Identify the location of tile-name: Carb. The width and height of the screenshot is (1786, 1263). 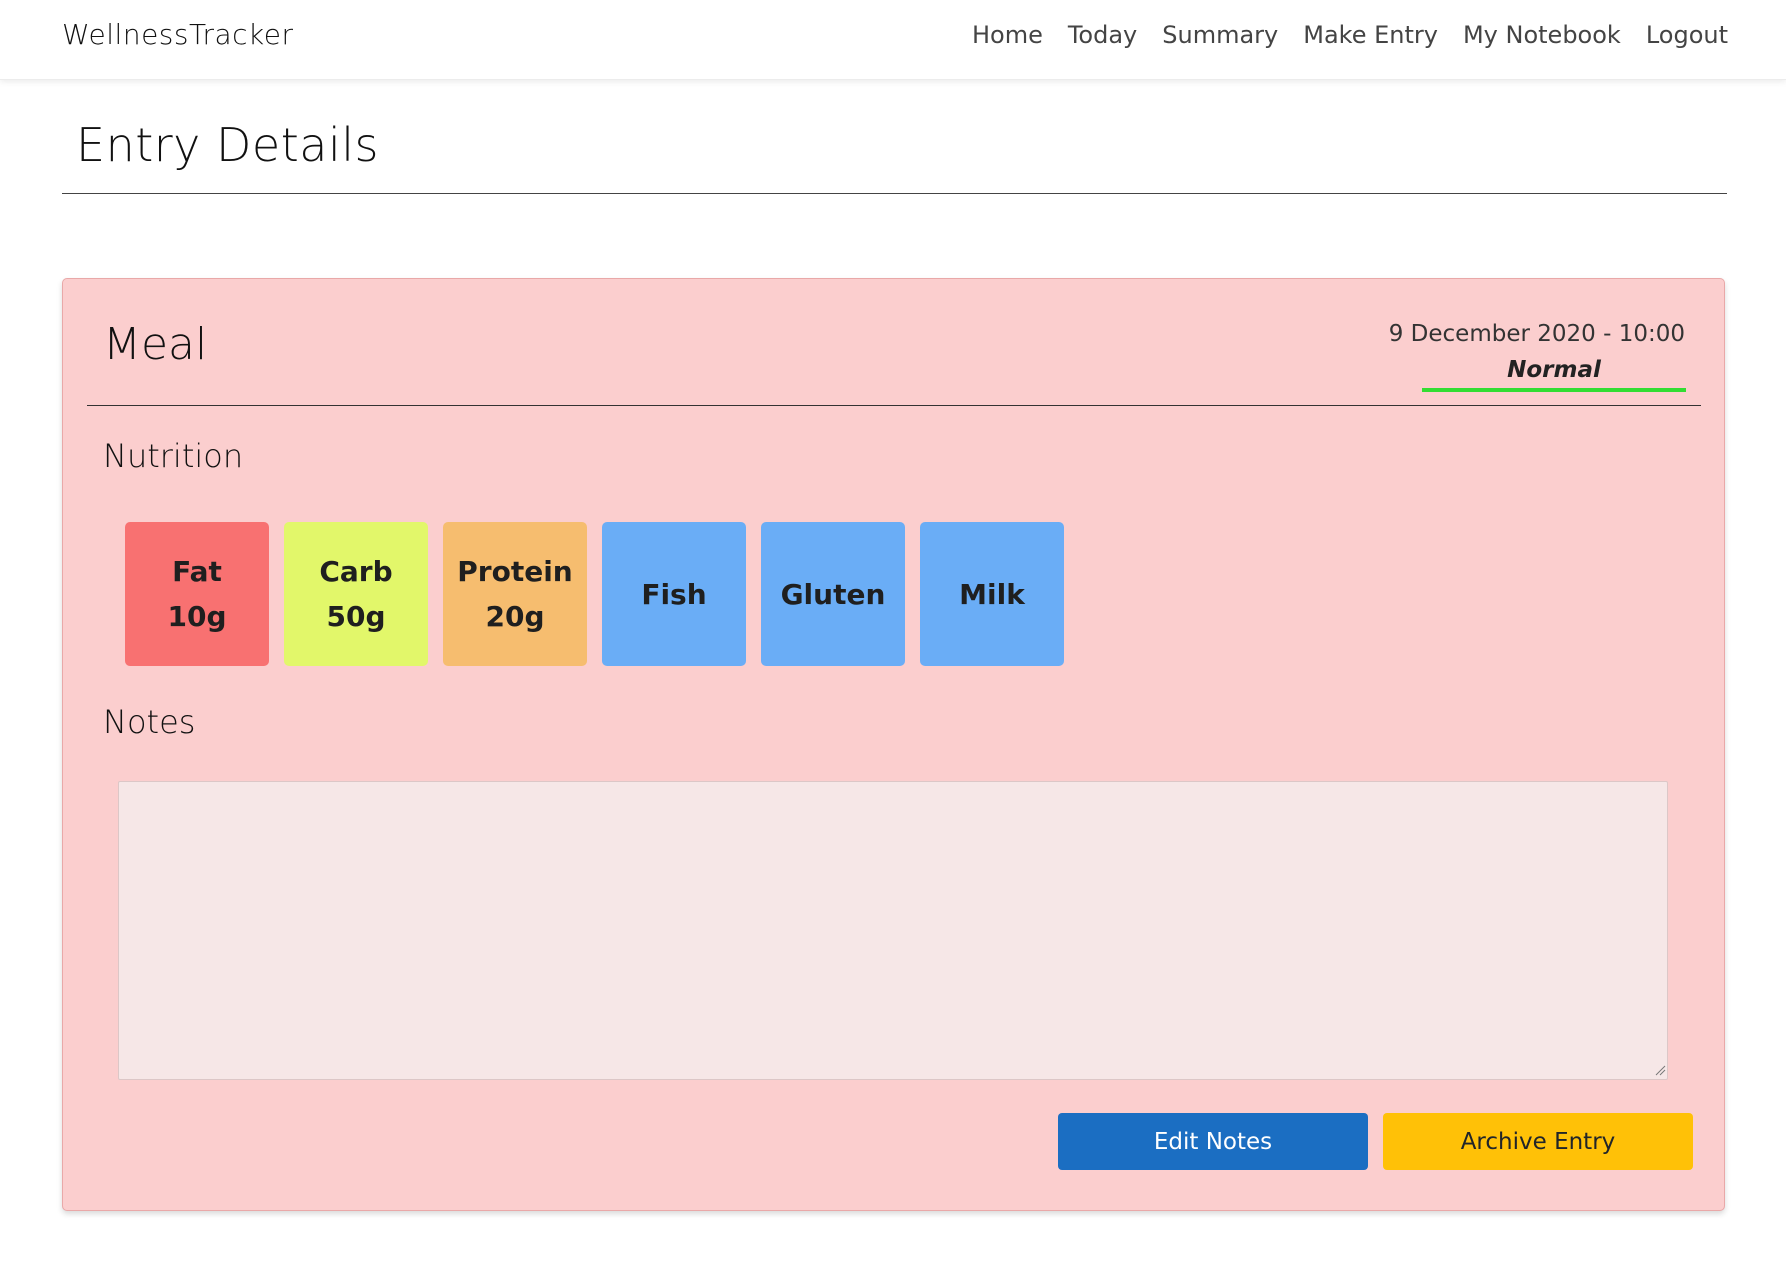
(356, 571).